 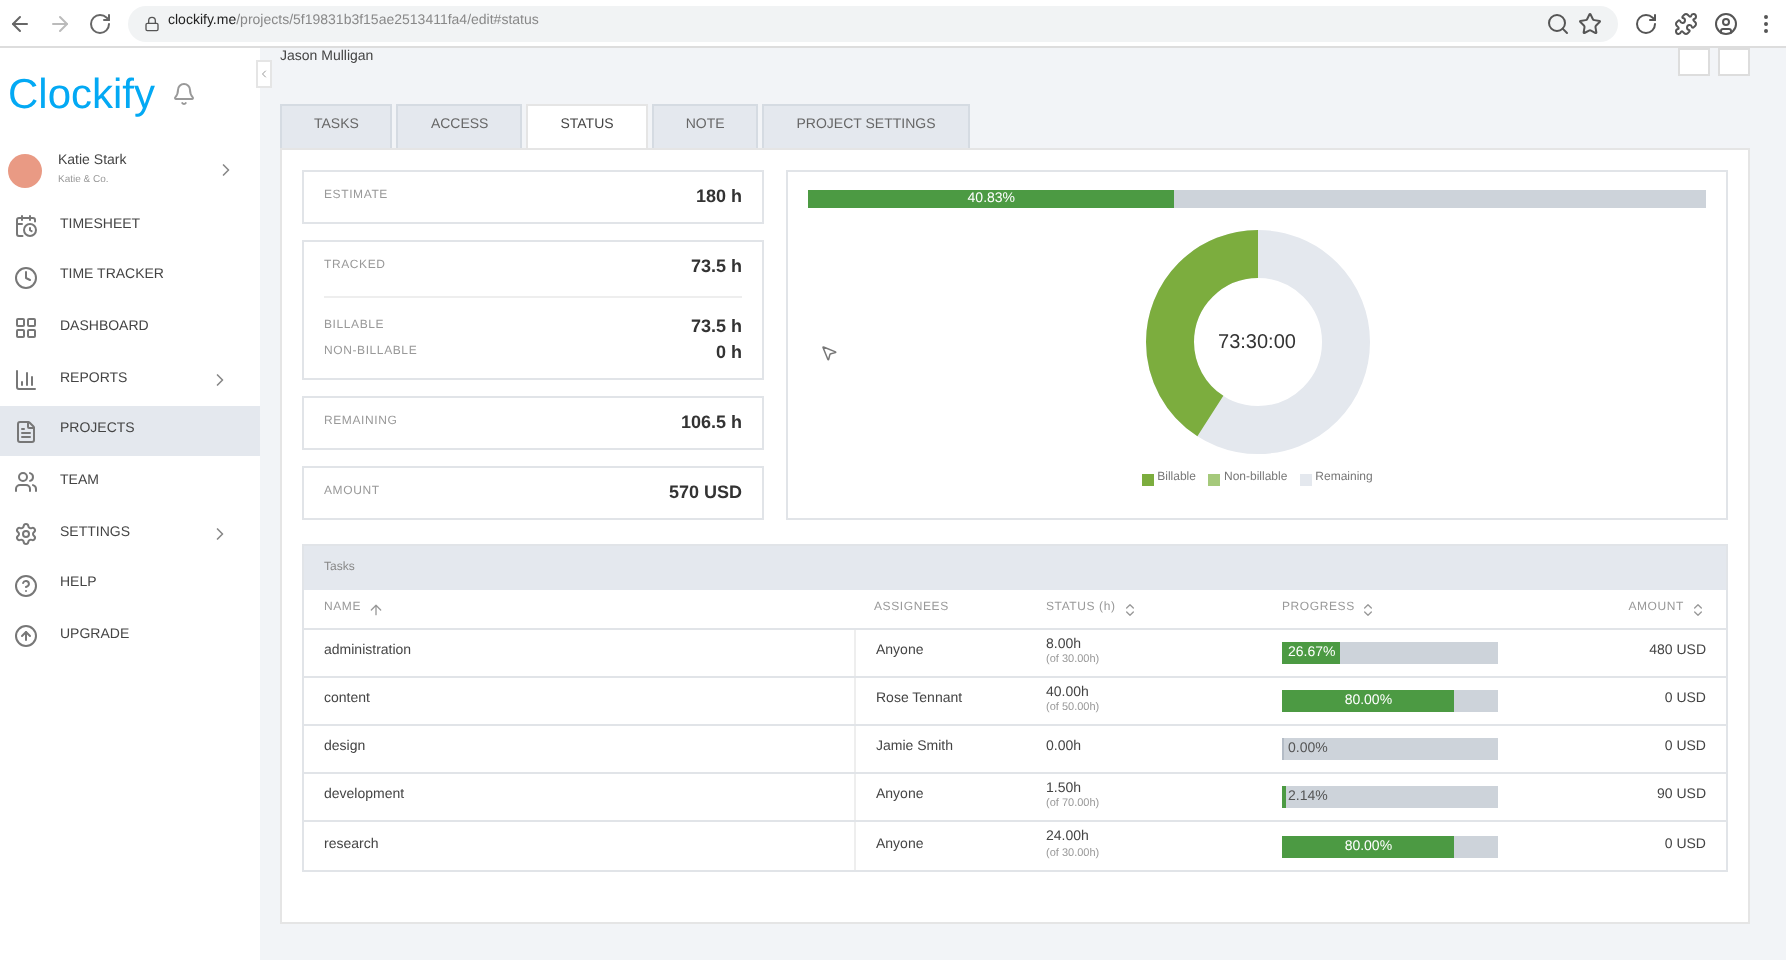 What do you see at coordinates (1590, 23) in the screenshot?
I see `bookmark-star-icon` at bounding box center [1590, 23].